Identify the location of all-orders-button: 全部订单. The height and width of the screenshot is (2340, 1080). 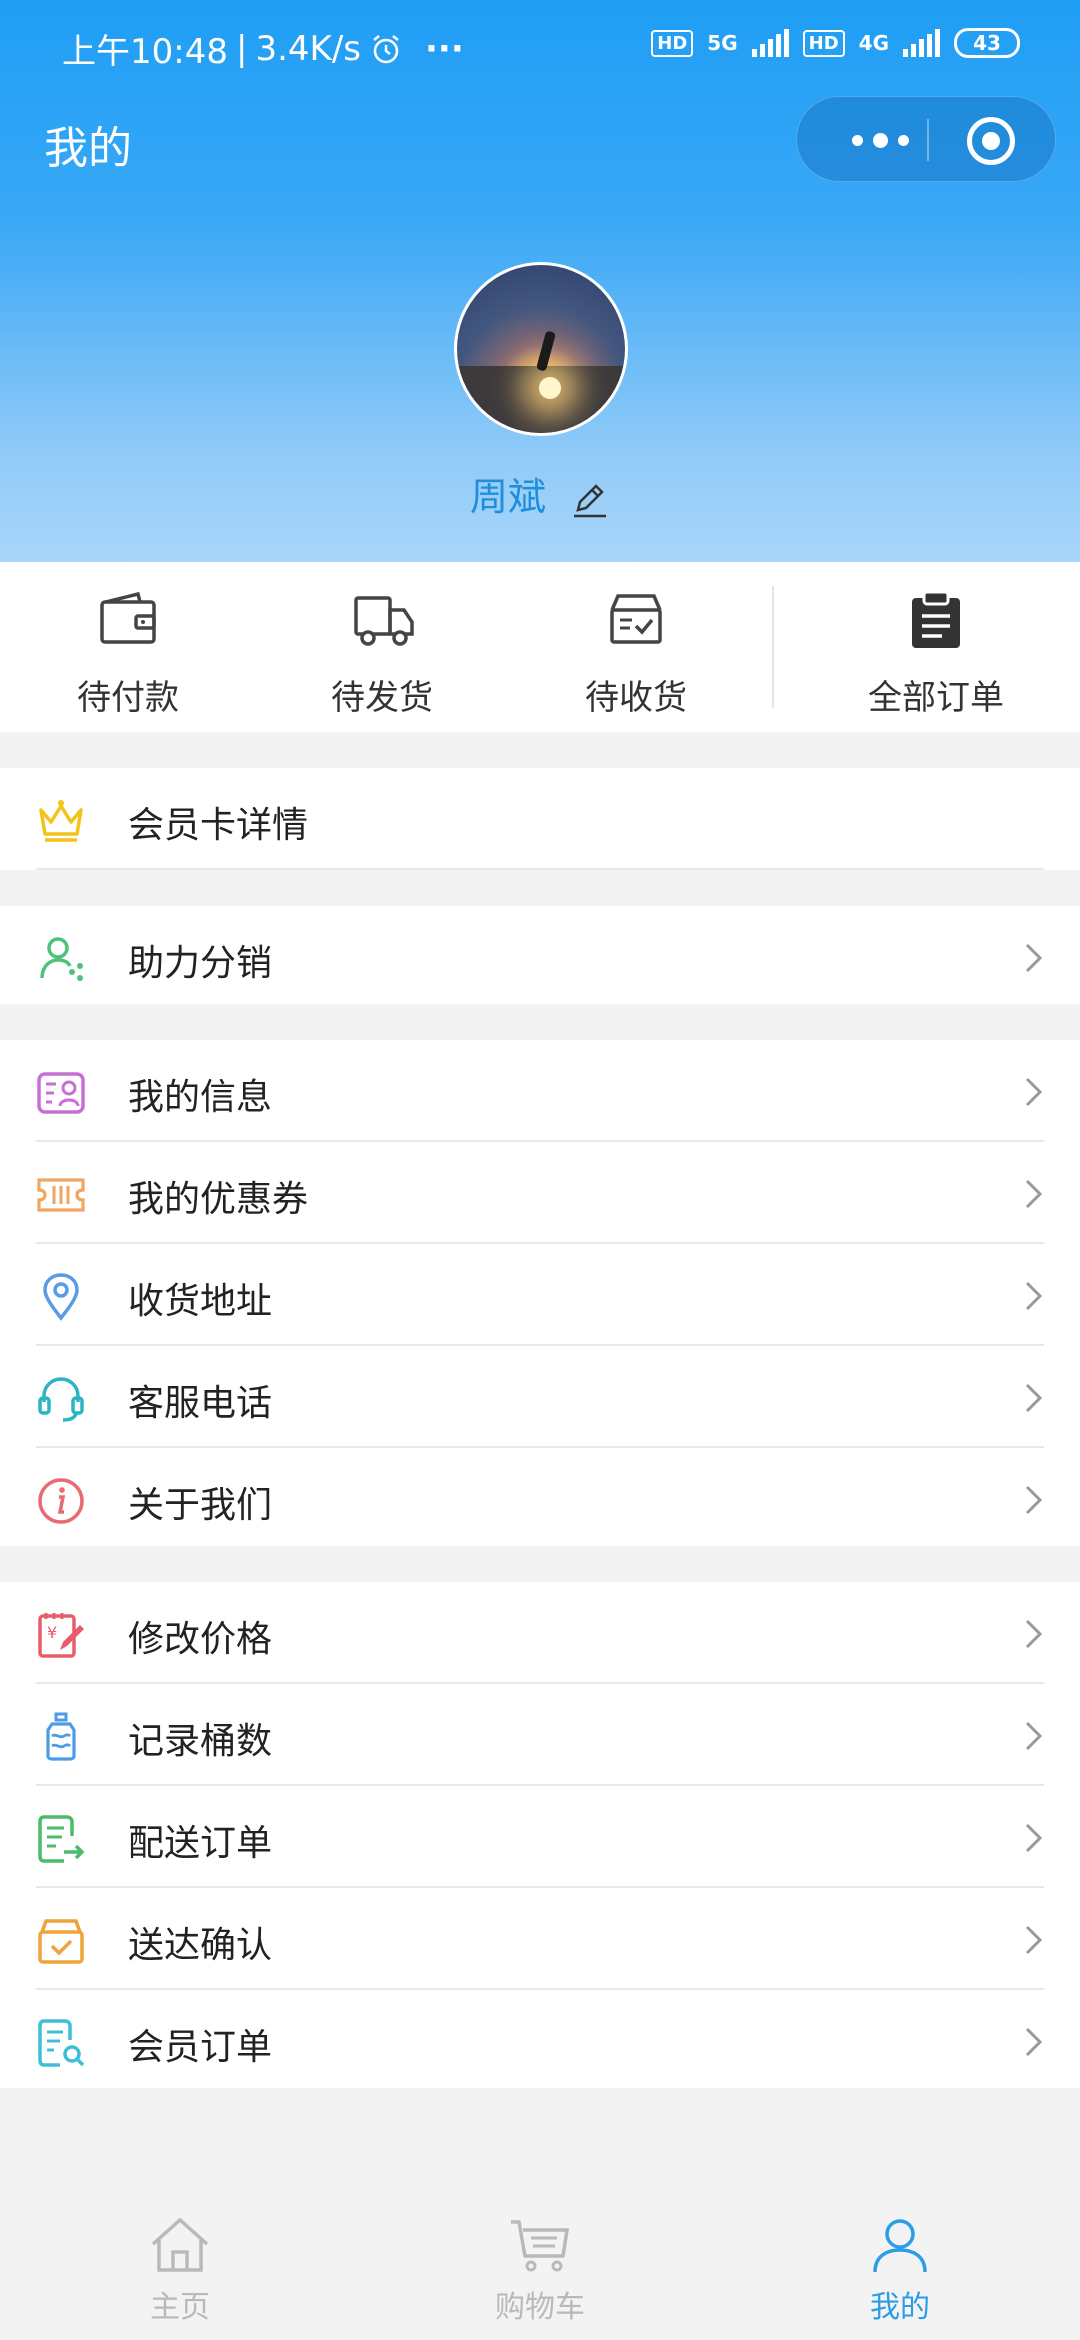
(936, 647).